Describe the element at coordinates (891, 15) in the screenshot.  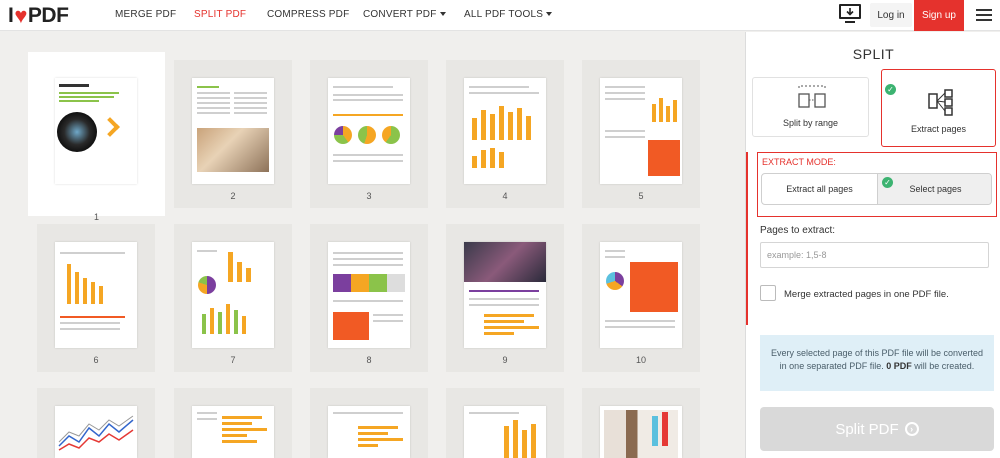
I see `login-button: Log in` at that location.